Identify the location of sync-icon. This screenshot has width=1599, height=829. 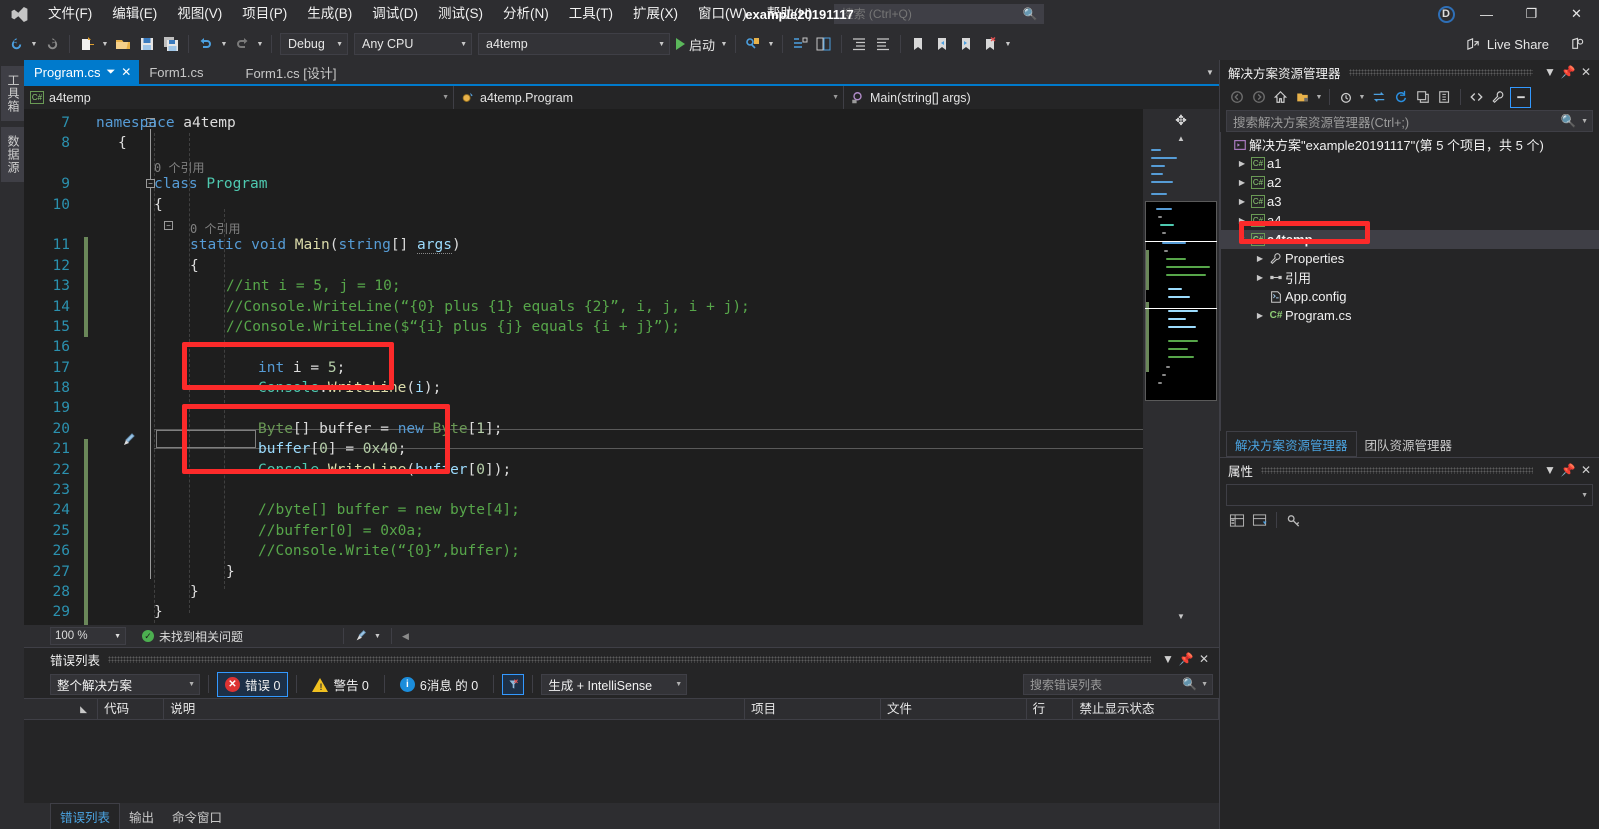
(1378, 97).